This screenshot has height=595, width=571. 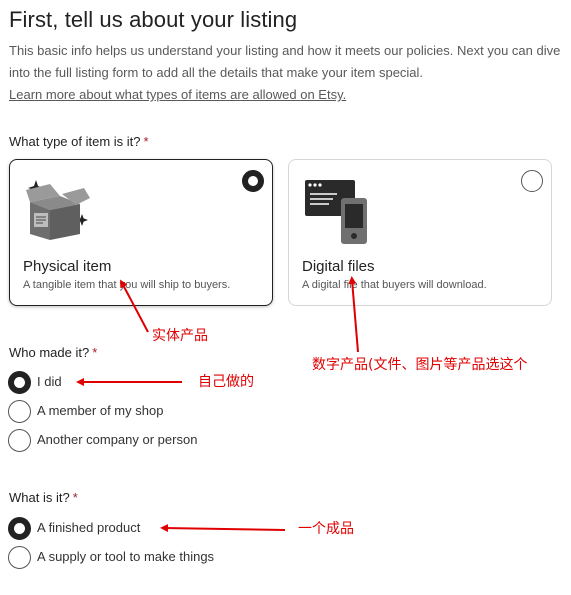 I want to click on who-made-label-text: Who made it?, so click(x=49, y=352).